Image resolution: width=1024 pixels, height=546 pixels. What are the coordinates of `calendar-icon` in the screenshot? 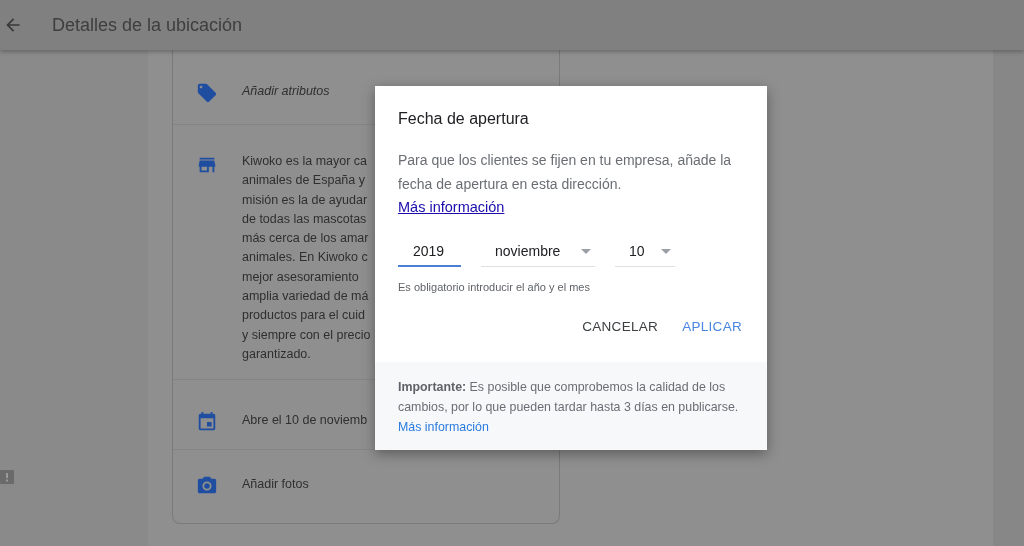 It's located at (207, 422).